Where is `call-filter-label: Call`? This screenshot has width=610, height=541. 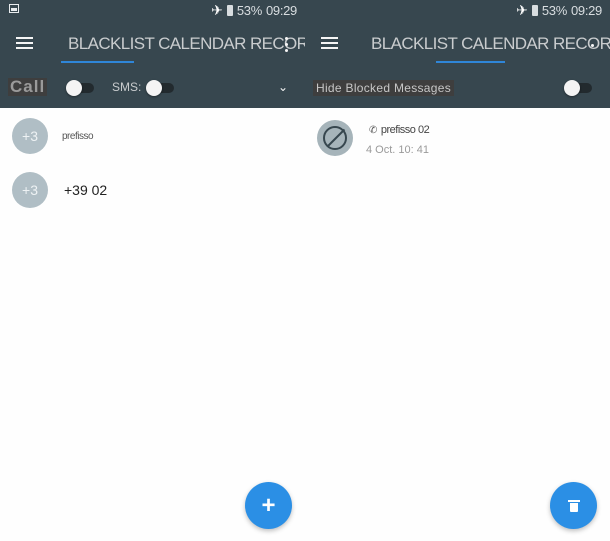
call-filter-label: Call is located at coordinates (28, 86).